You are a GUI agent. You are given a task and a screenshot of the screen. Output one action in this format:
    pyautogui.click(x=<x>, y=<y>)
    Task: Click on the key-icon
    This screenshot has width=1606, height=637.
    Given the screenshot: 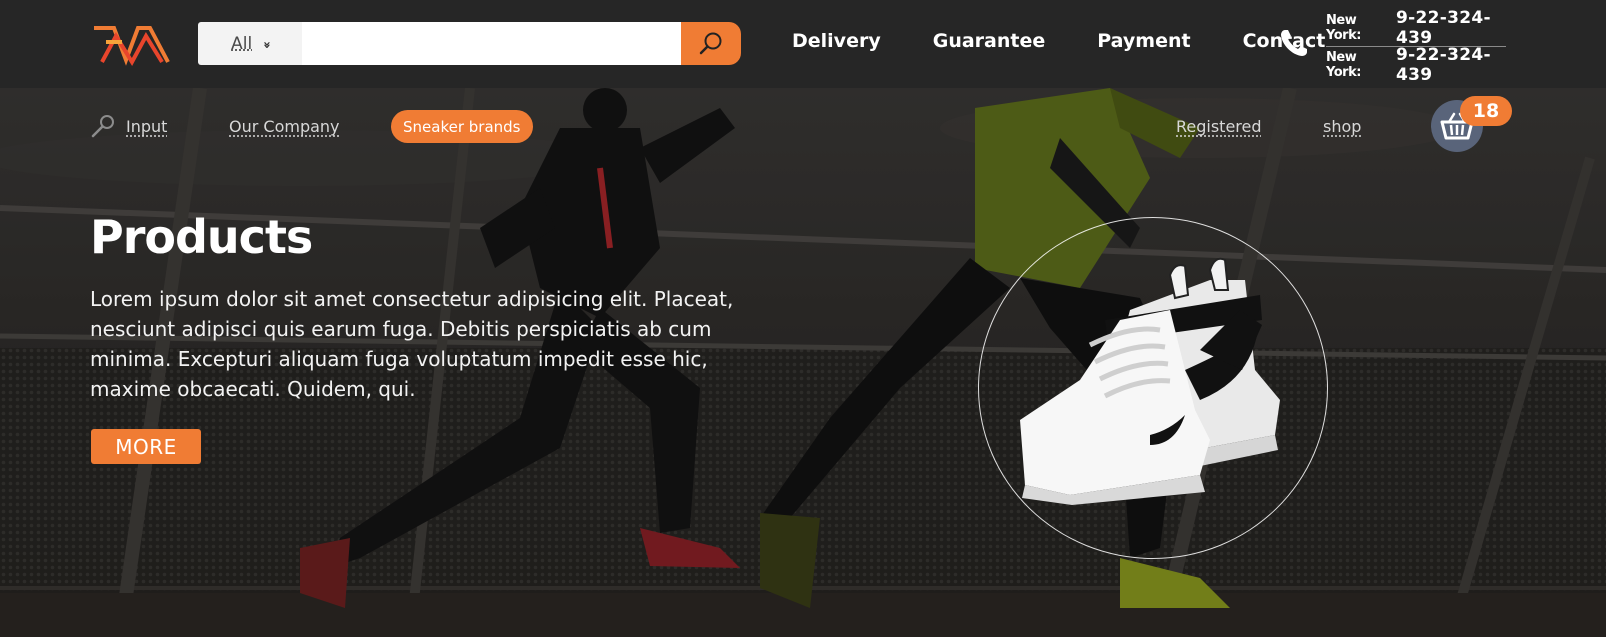 What is the action you would take?
    pyautogui.click(x=102, y=126)
    